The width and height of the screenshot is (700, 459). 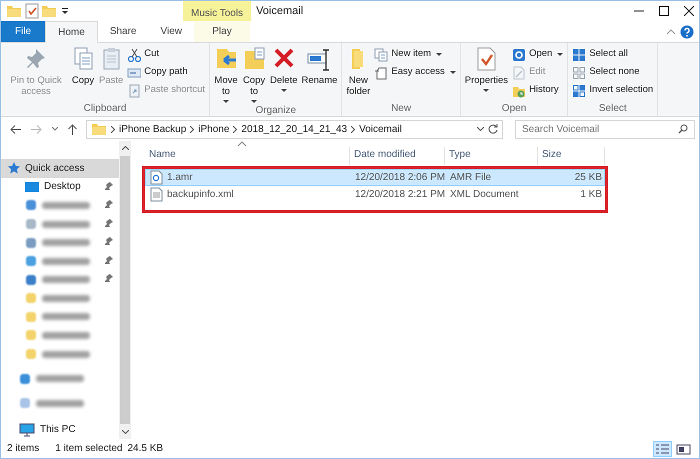 What do you see at coordinates (613, 54) in the screenshot?
I see `ribbon-button: Select all` at bounding box center [613, 54].